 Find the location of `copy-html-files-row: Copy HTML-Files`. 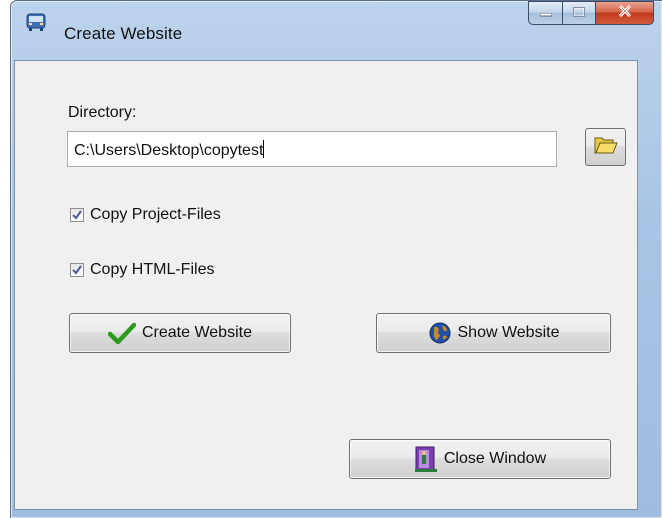

copy-html-files-row: Copy HTML-Files is located at coordinates (142, 270).